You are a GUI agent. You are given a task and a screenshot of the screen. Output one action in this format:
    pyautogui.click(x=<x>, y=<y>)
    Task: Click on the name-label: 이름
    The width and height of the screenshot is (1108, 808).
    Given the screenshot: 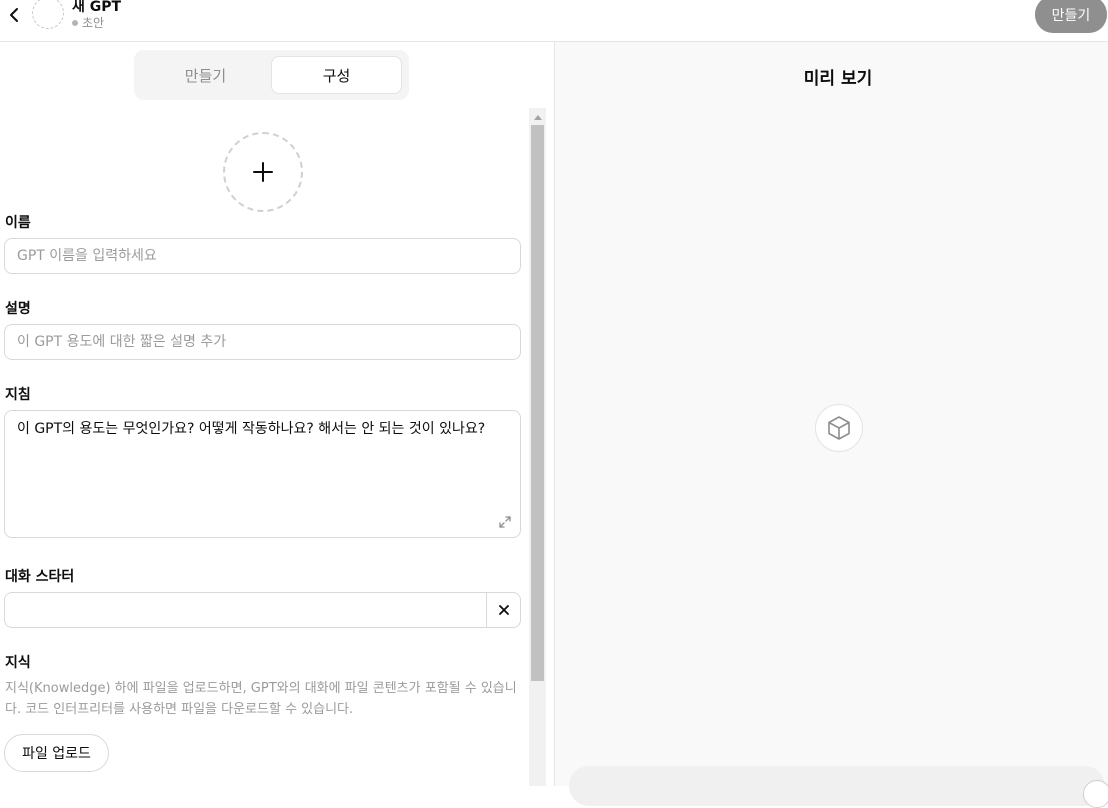 What is the action you would take?
    pyautogui.click(x=18, y=223)
    